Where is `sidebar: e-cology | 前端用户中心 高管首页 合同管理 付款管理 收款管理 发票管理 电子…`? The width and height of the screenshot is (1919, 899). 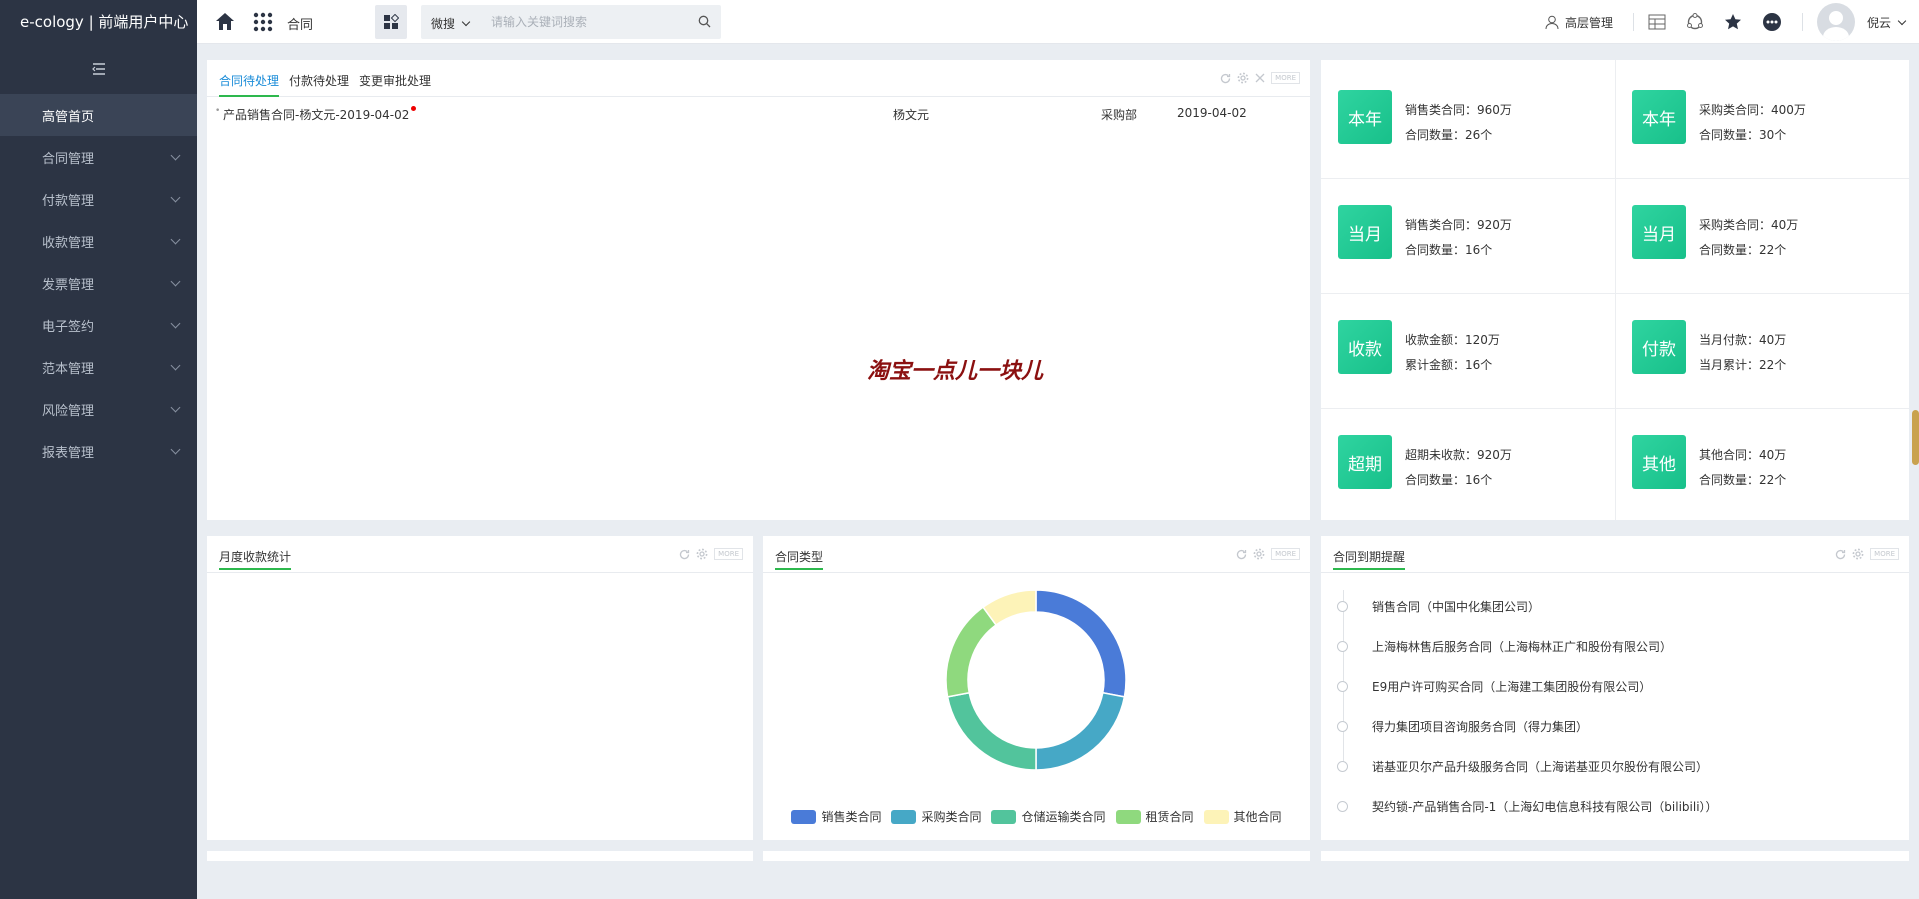 sidebar: e-cology | 前端用户中心 高管首页 合同管理 付款管理 收款管理 发票管理 电子… is located at coordinates (98, 449).